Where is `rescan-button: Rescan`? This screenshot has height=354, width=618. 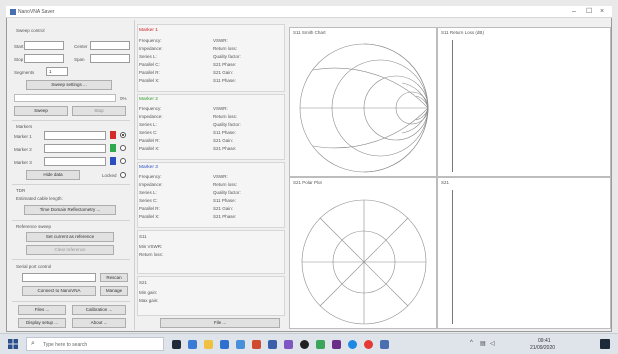 rescan-button: Rescan is located at coordinates (114, 277).